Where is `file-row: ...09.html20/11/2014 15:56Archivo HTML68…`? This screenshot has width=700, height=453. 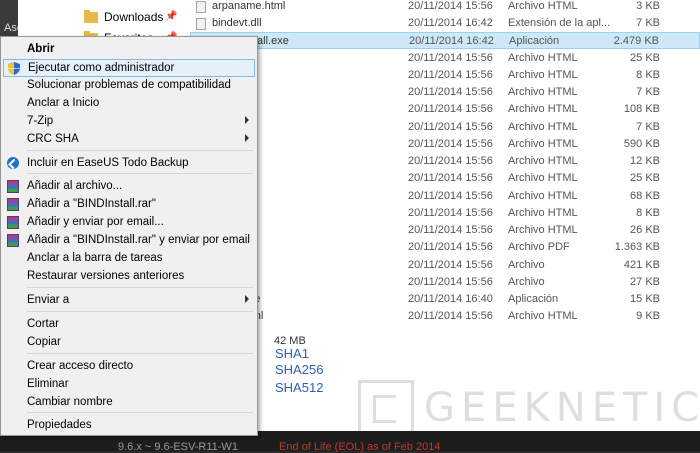 file-row: ...09.html20/11/2014 15:56Archivo HTML68… is located at coordinates (445, 196).